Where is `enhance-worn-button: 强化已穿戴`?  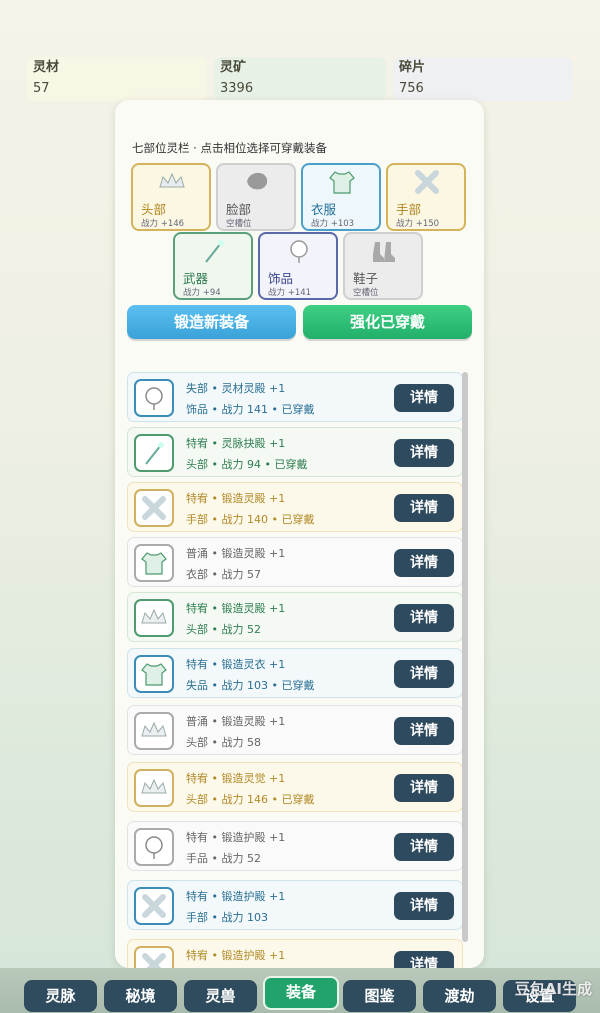 enhance-worn-button: 强化已穿戴 is located at coordinates (387, 322).